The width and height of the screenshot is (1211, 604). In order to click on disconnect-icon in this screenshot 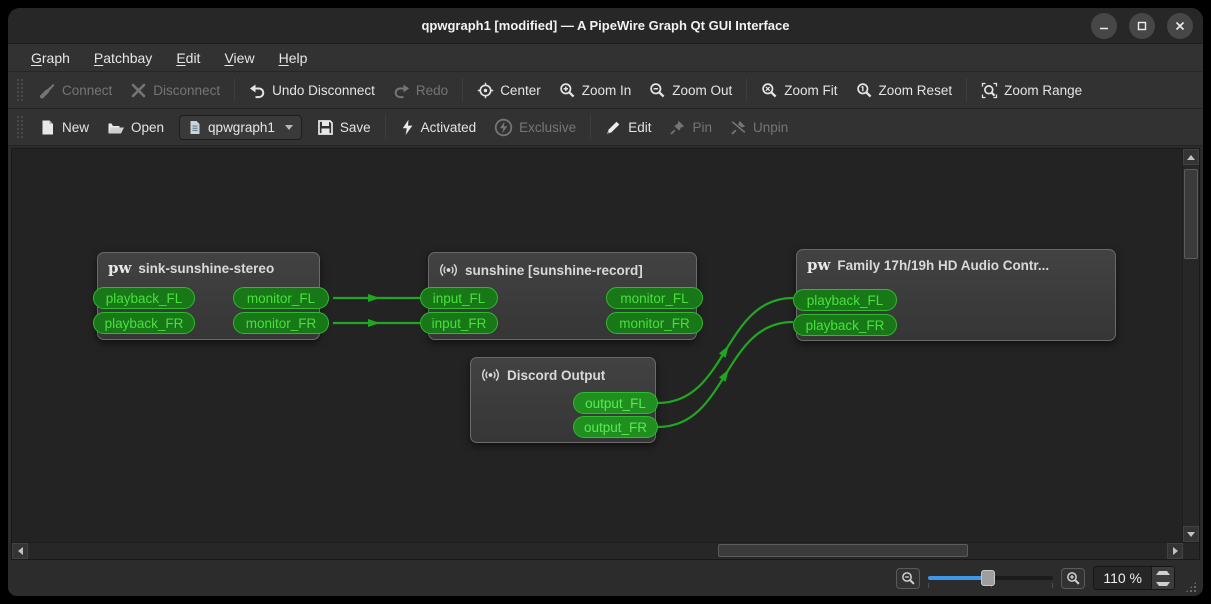, I will do `click(138, 90)`.